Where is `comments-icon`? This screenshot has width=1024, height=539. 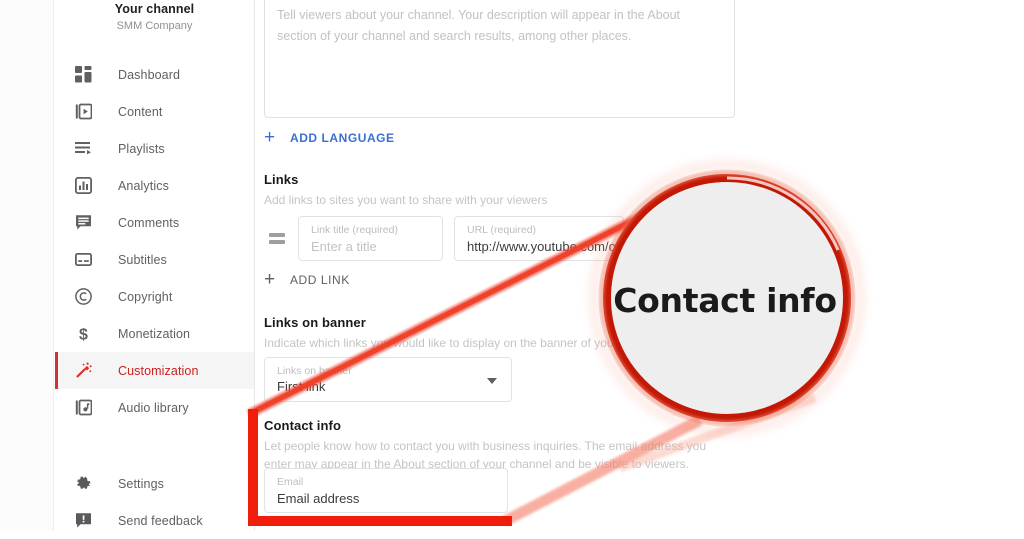
comments-icon is located at coordinates (83, 223).